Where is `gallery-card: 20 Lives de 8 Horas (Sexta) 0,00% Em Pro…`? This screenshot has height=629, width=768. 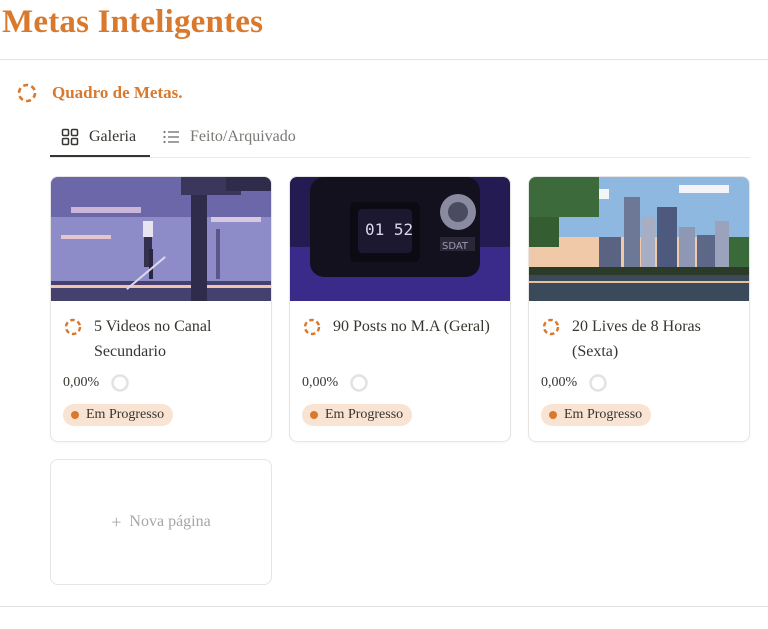 gallery-card: 20 Lives de 8 Horas (Sexta) 0,00% Em Pro… is located at coordinates (639, 309).